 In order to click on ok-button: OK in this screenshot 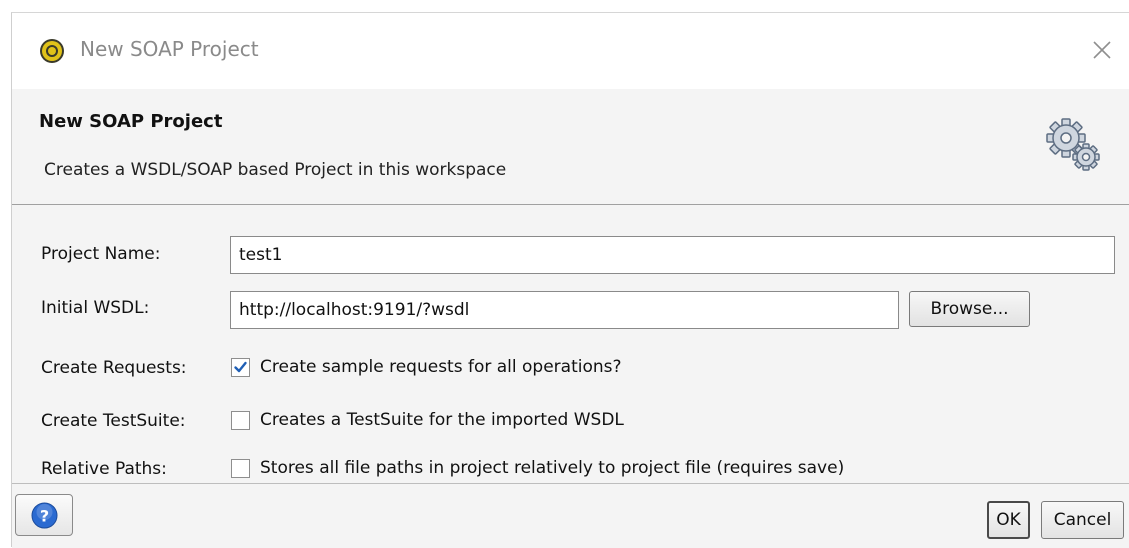, I will do `click(1008, 520)`.